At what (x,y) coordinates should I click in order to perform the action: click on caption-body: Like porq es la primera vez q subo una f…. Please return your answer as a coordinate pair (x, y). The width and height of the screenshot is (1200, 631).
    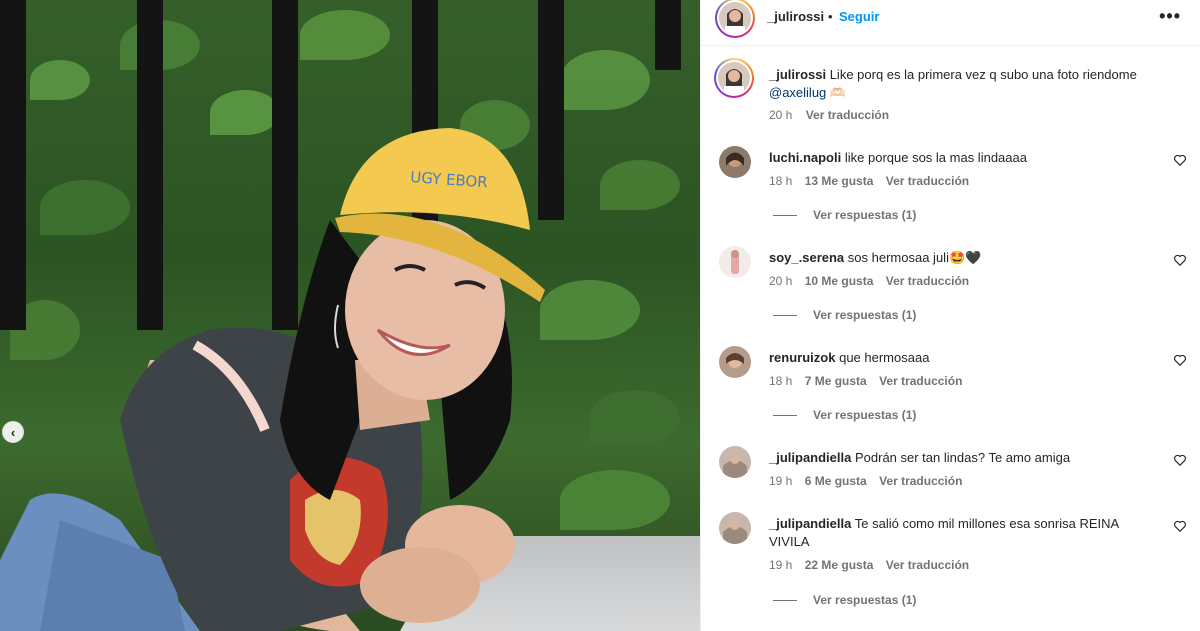
    Looking at the image, I should click on (983, 74).